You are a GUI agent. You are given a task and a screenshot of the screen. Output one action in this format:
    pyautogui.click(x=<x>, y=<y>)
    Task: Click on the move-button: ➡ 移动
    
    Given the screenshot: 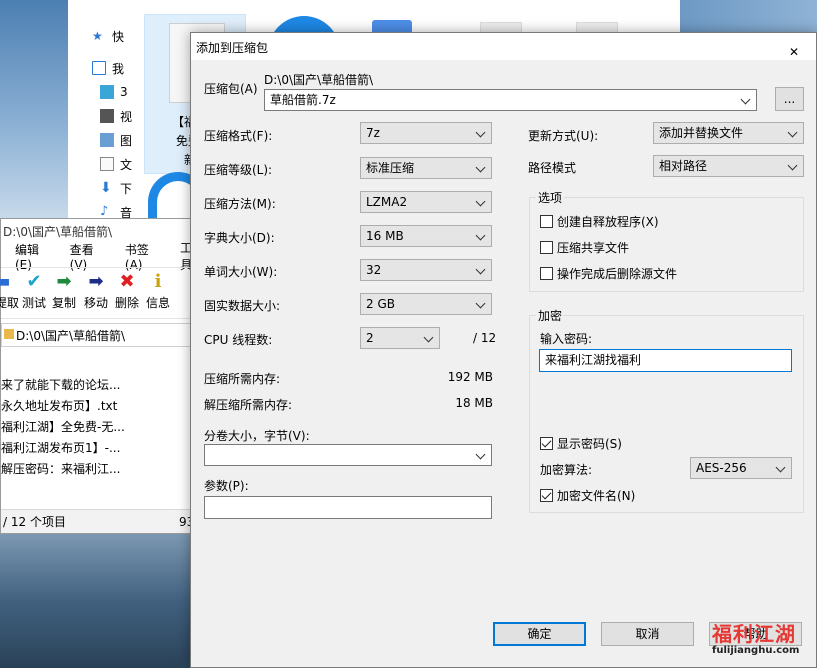 What is the action you would take?
    pyautogui.click(x=96, y=290)
    